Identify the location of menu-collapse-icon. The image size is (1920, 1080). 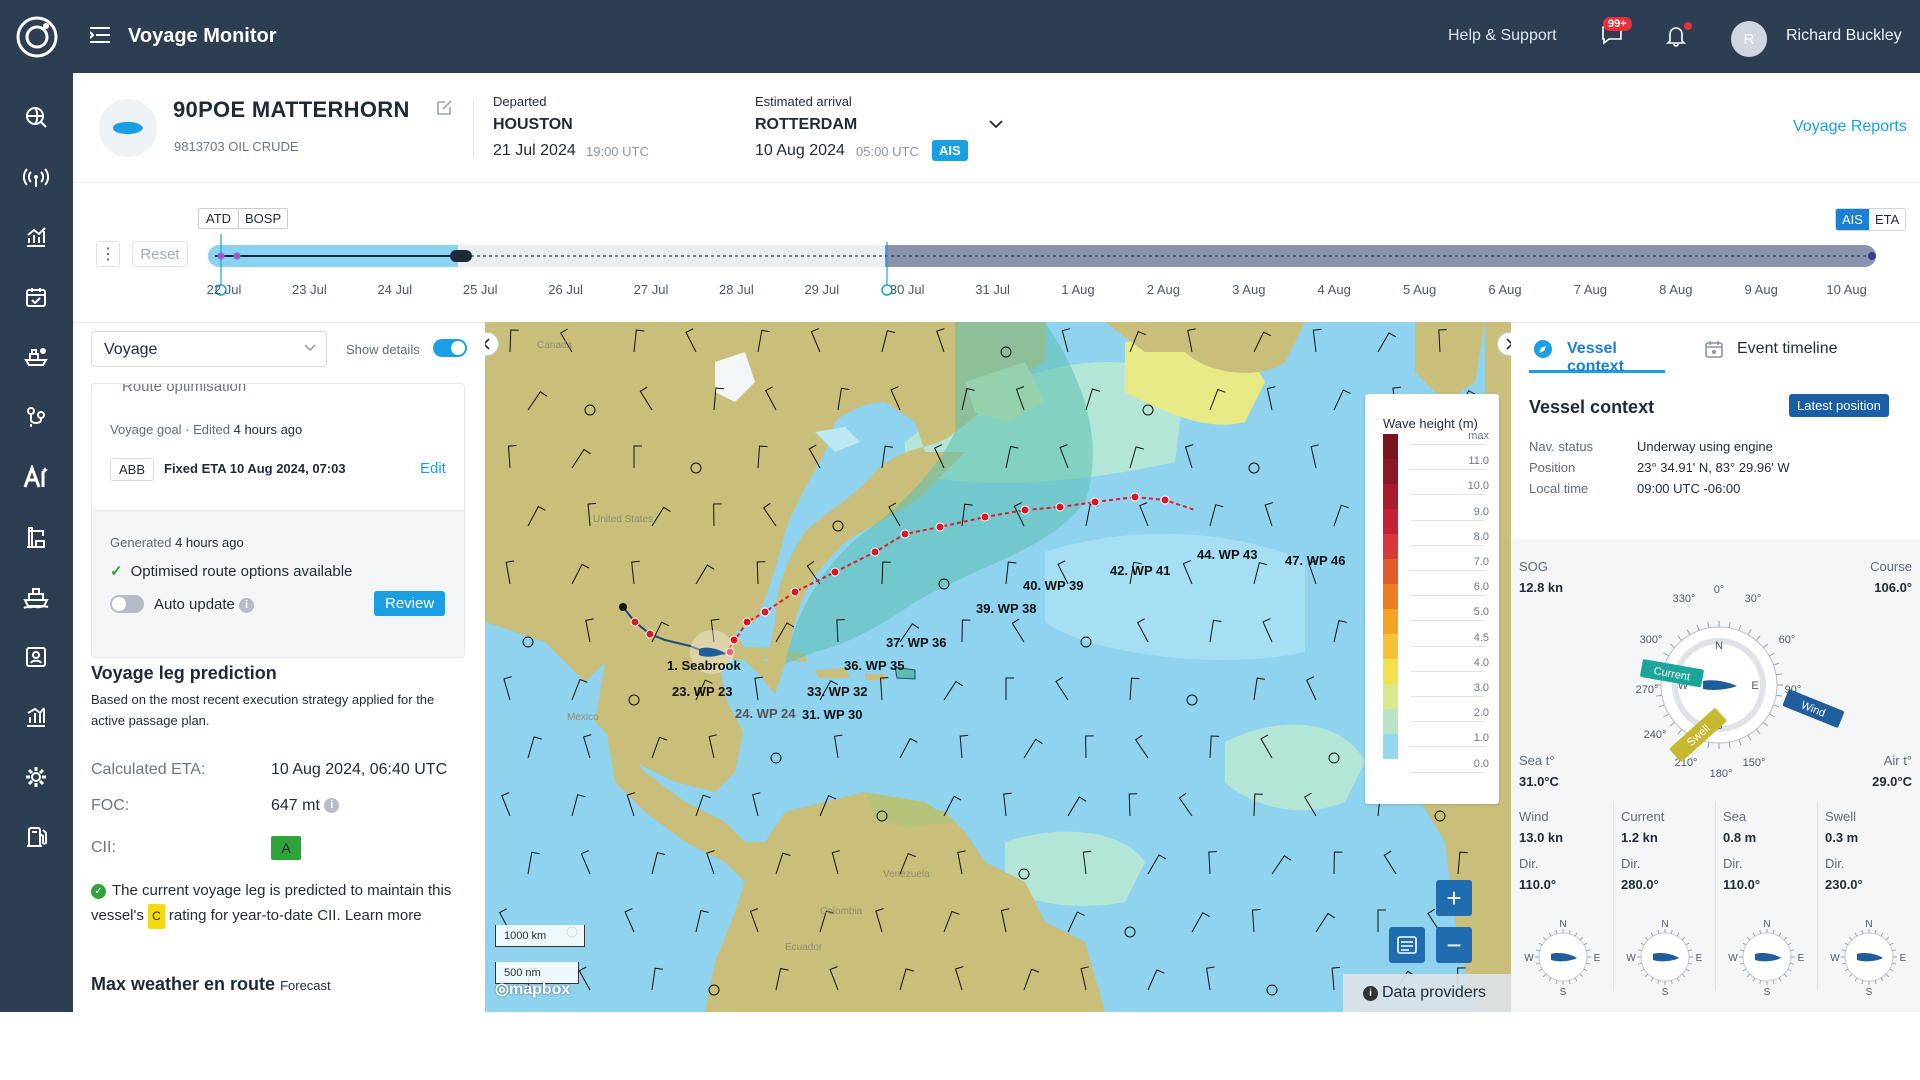
(101, 35).